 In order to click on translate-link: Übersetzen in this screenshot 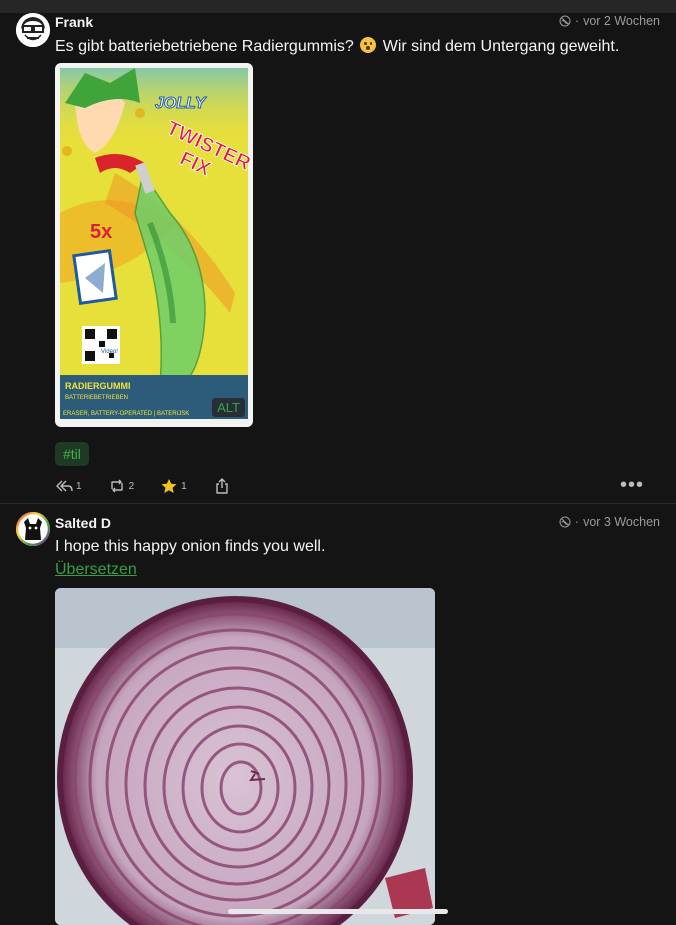, I will do `click(96, 570)`.